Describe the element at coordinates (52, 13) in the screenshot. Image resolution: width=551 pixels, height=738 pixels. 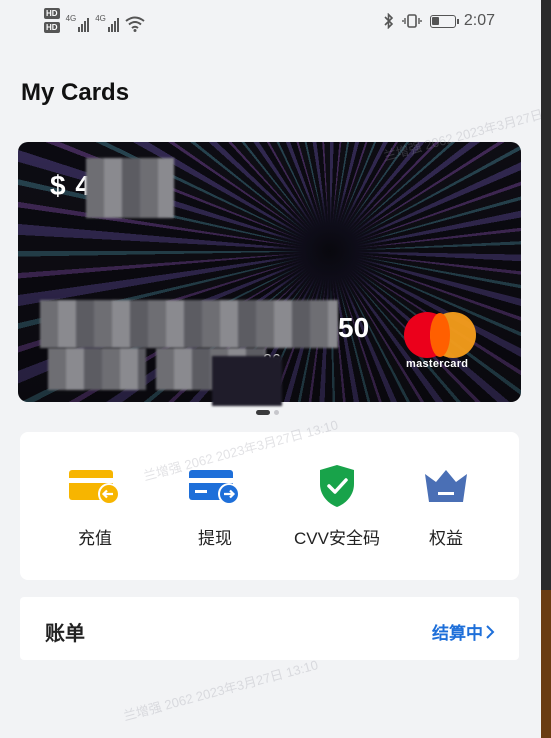
I see `hd-badge-1: HD` at that location.